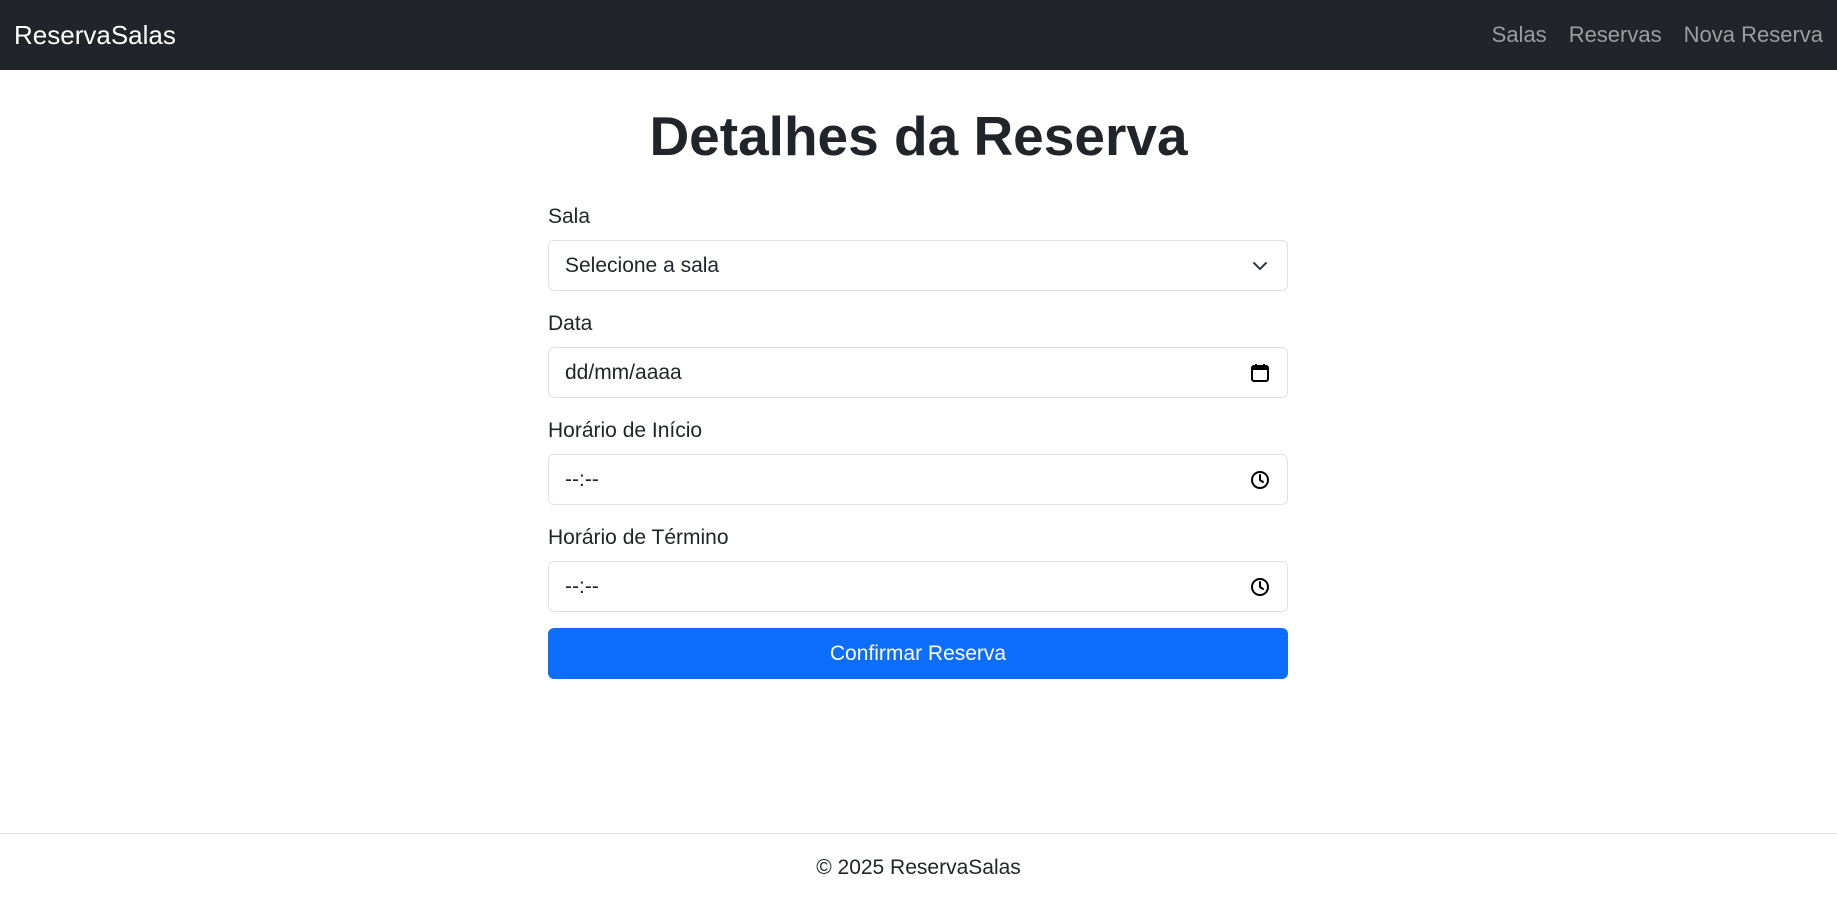 Image resolution: width=1837 pixels, height=901 pixels. What do you see at coordinates (1753, 35) in the screenshot?
I see `nav-link-nova-reserva: Nova Reserva` at bounding box center [1753, 35].